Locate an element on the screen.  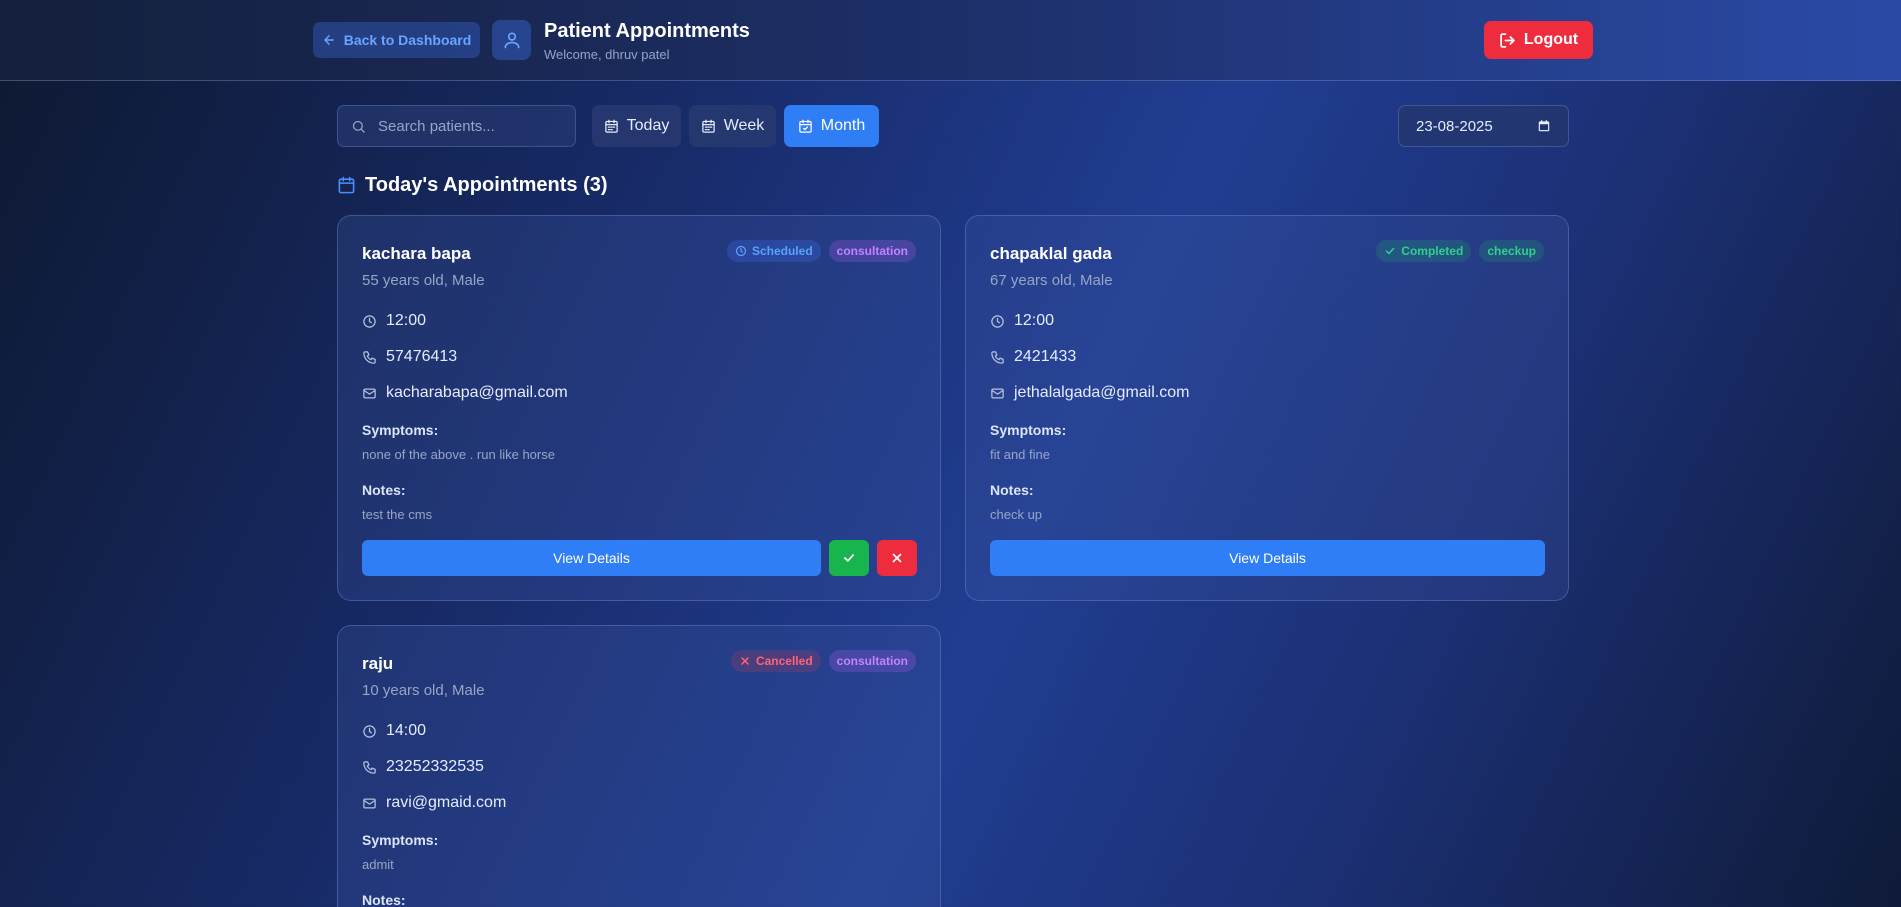
status-label: Scheduled is located at coordinates (782, 251).